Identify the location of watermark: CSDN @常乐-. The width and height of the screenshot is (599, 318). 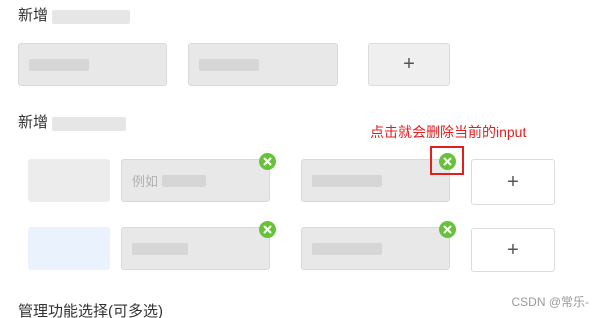
(550, 302).